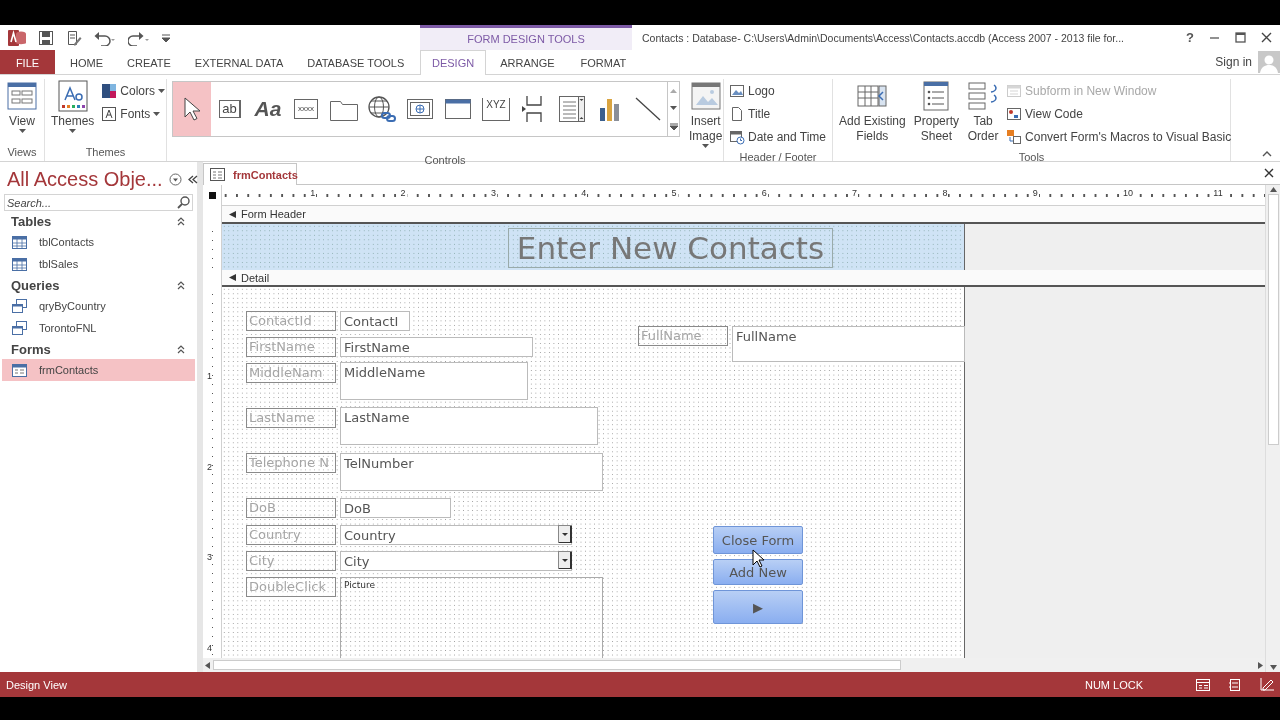 The image size is (1280, 720). What do you see at coordinates (759, 559) in the screenshot?
I see `mouse-cursor-icon` at bounding box center [759, 559].